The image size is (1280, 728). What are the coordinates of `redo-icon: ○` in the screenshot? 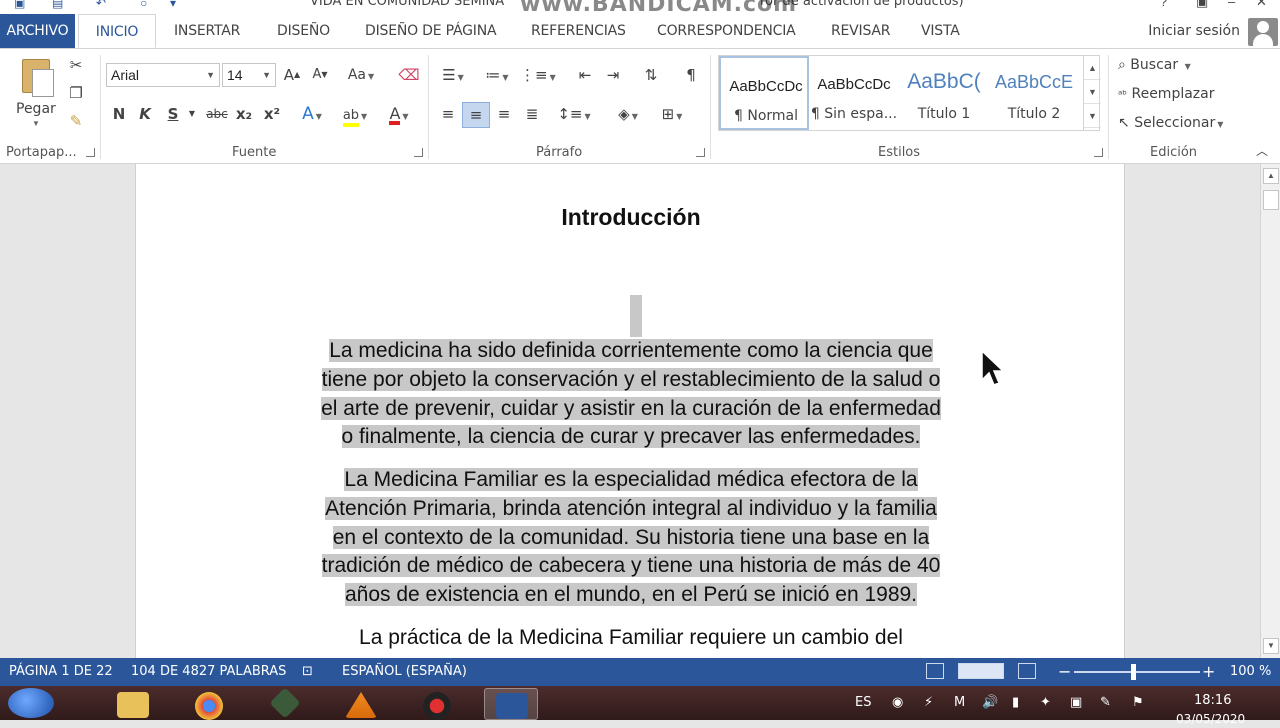 It's located at (143, 5).